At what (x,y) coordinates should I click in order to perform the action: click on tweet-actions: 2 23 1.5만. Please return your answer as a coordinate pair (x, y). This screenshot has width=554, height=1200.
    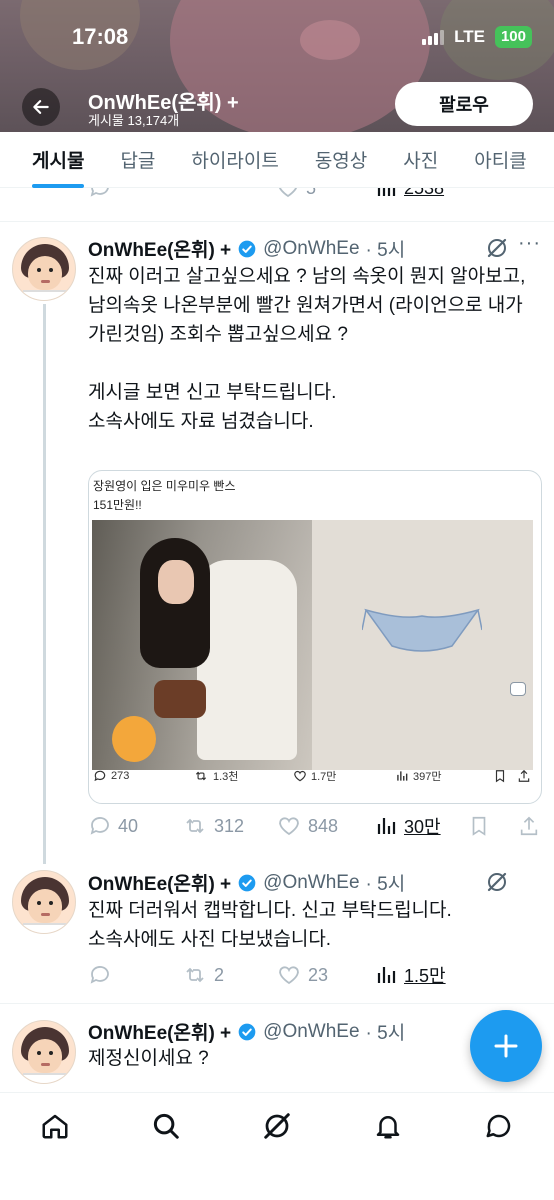
    Looking at the image, I should click on (277, 975).